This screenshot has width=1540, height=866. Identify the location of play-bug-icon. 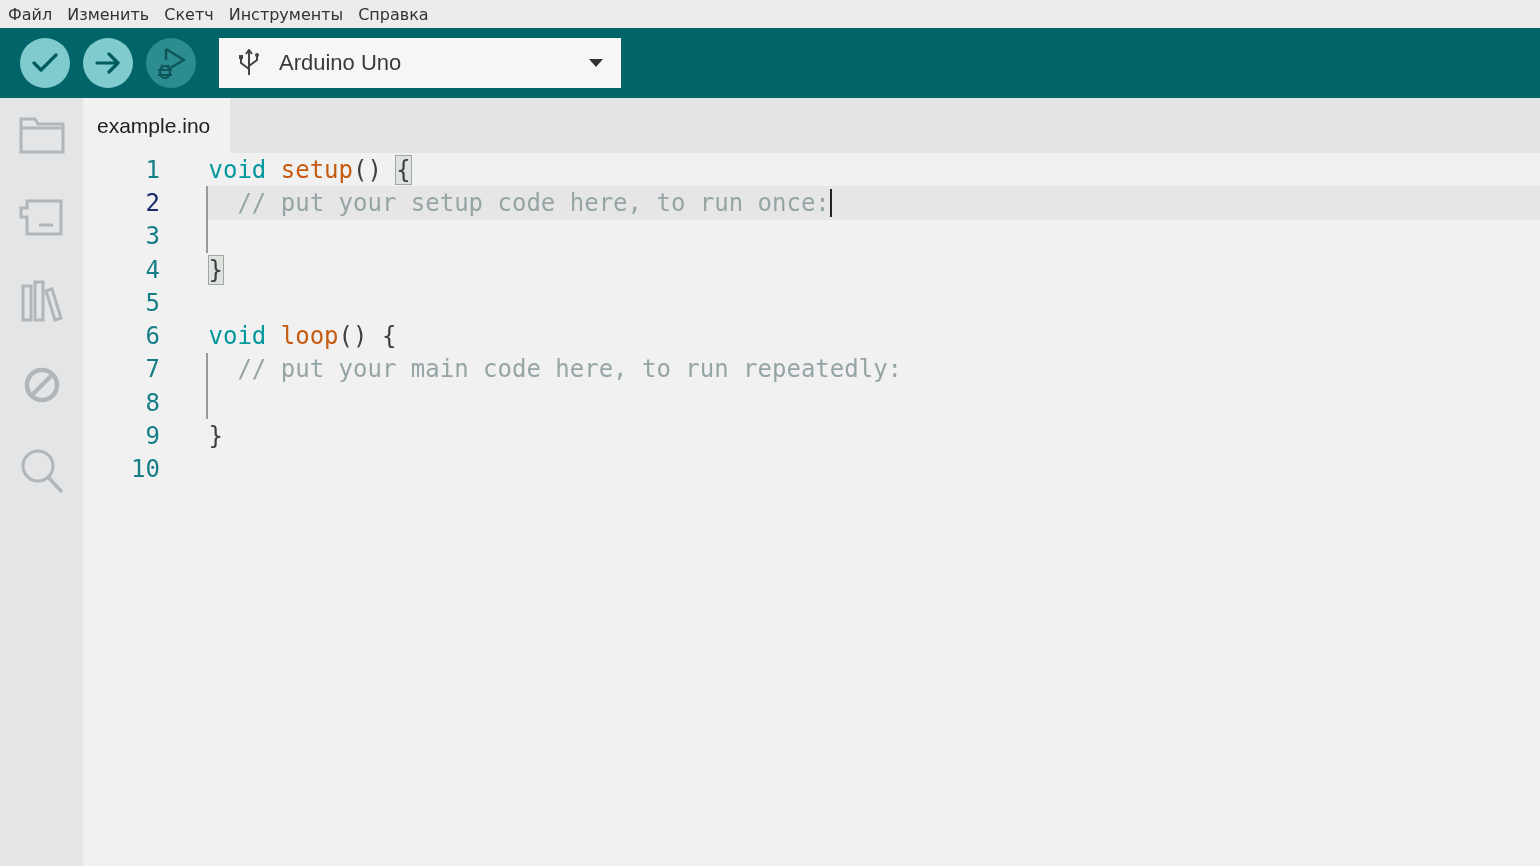
(171, 63).